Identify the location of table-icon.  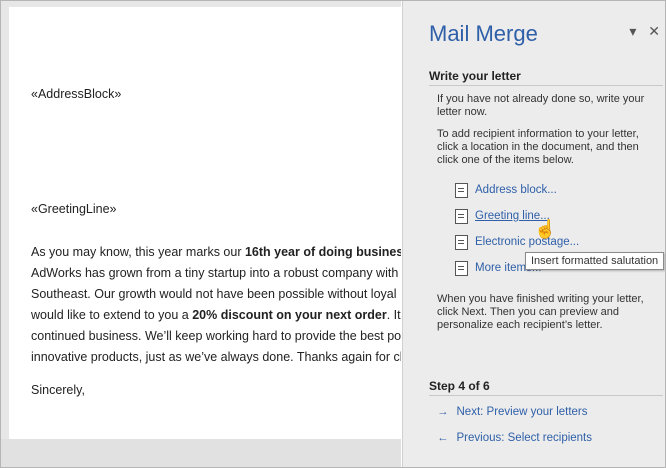
(461, 268).